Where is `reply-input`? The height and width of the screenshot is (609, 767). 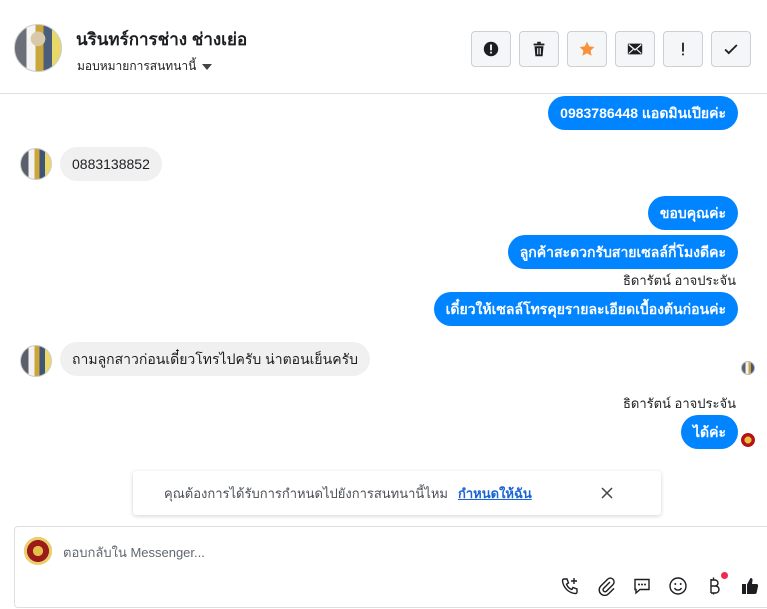 reply-input is located at coordinates (363, 552).